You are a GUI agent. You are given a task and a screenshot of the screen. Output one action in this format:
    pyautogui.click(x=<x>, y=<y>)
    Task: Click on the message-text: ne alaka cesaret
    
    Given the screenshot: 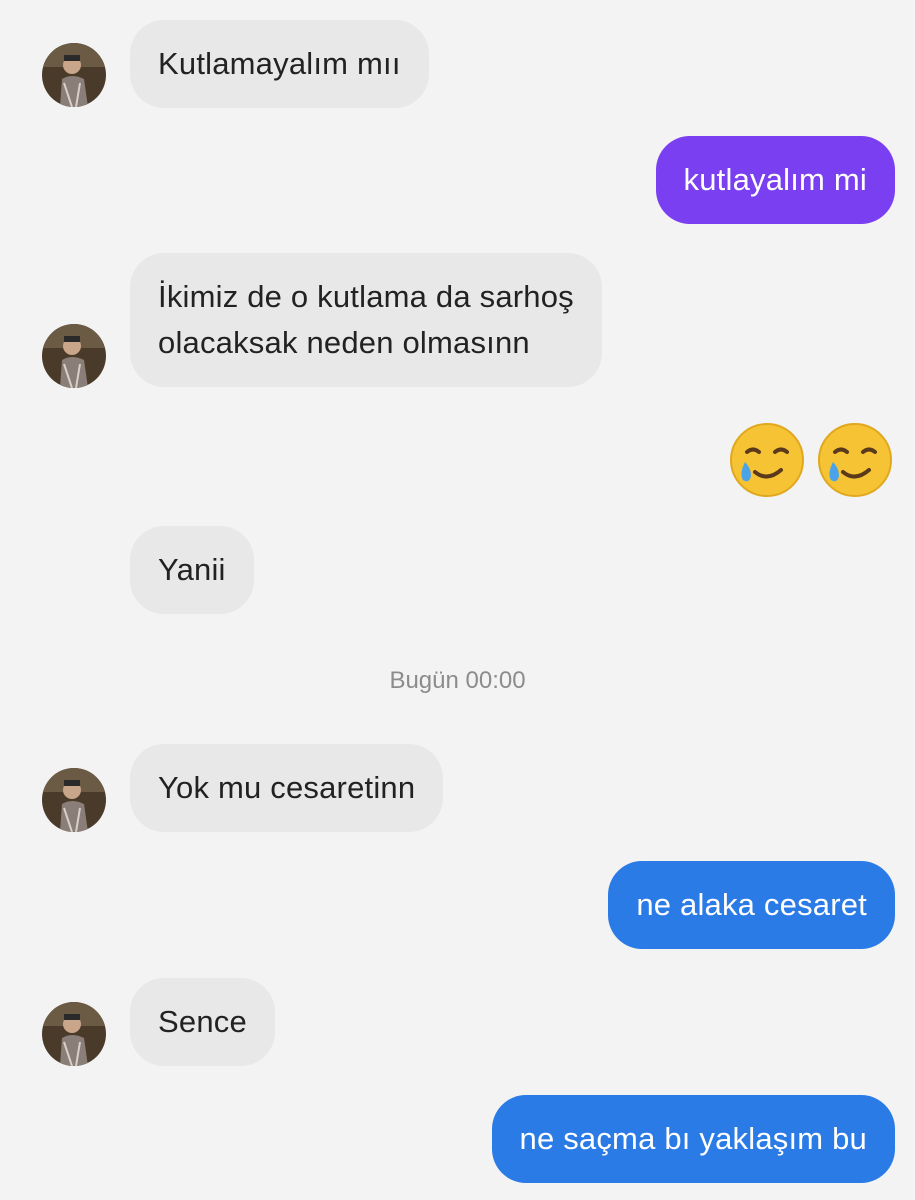 What is the action you would take?
    pyautogui.click(x=751, y=904)
    